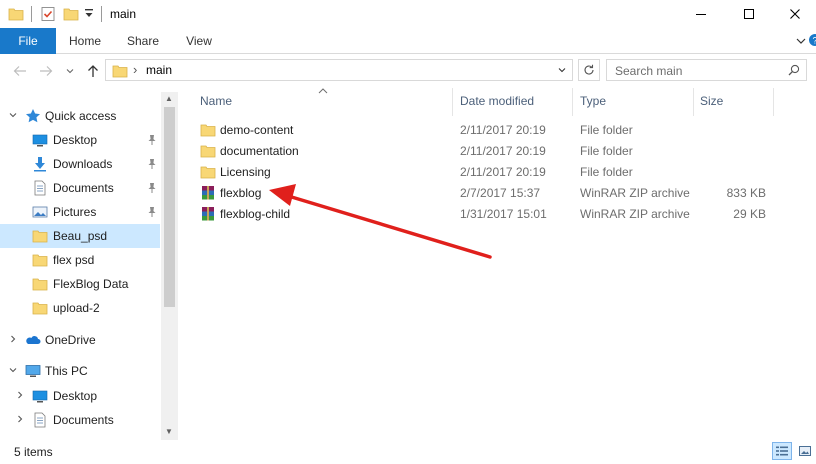 This screenshot has width=816, height=464. I want to click on maximize-button, so click(749, 14).